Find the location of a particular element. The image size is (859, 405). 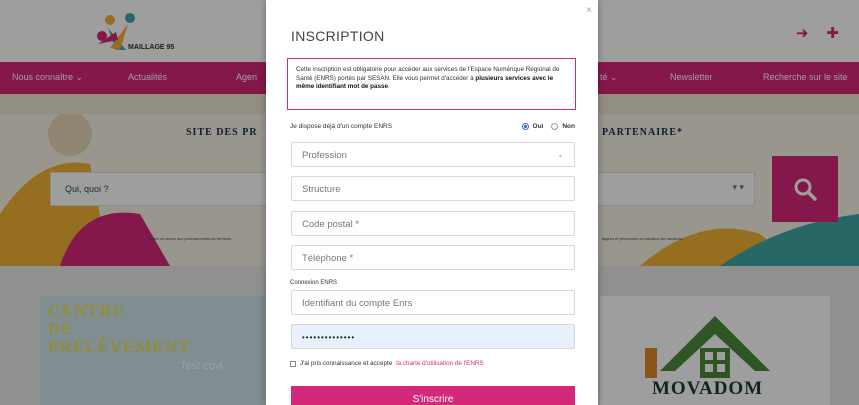

password-value: •••••••••••••• is located at coordinates (329, 337).